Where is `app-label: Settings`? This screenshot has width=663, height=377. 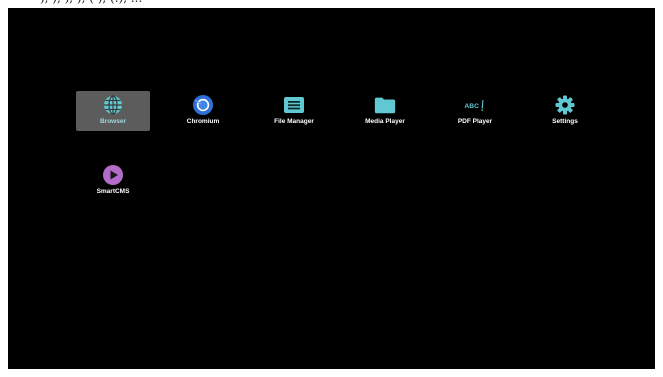
app-label: Settings is located at coordinates (565, 121).